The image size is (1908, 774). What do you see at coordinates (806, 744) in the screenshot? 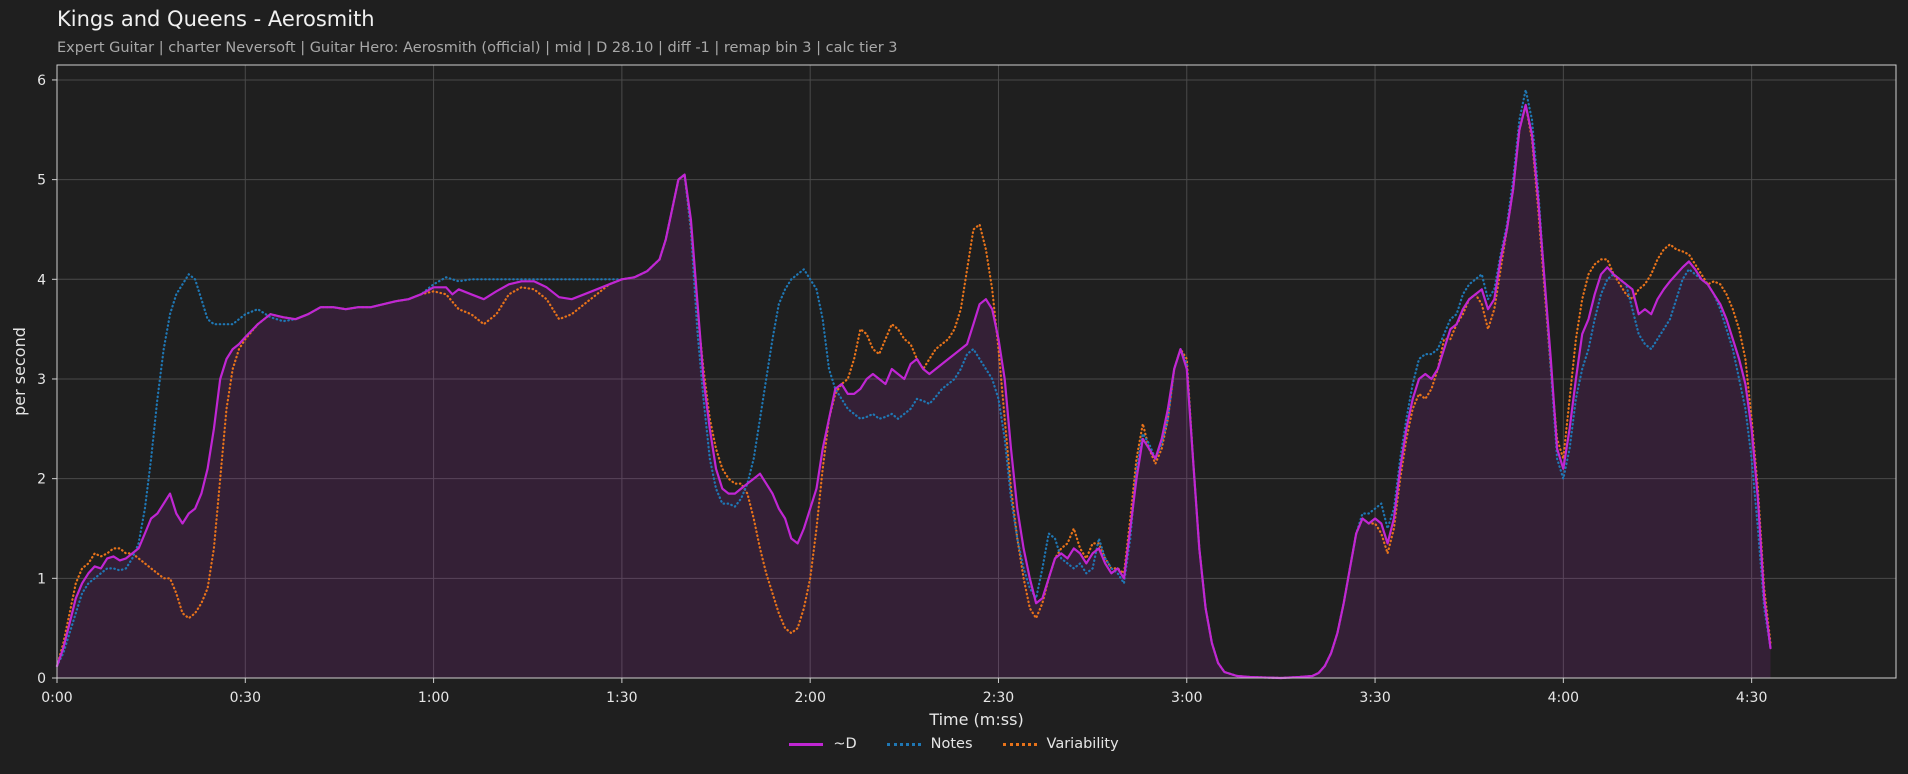
I see `legend-swatch-d` at bounding box center [806, 744].